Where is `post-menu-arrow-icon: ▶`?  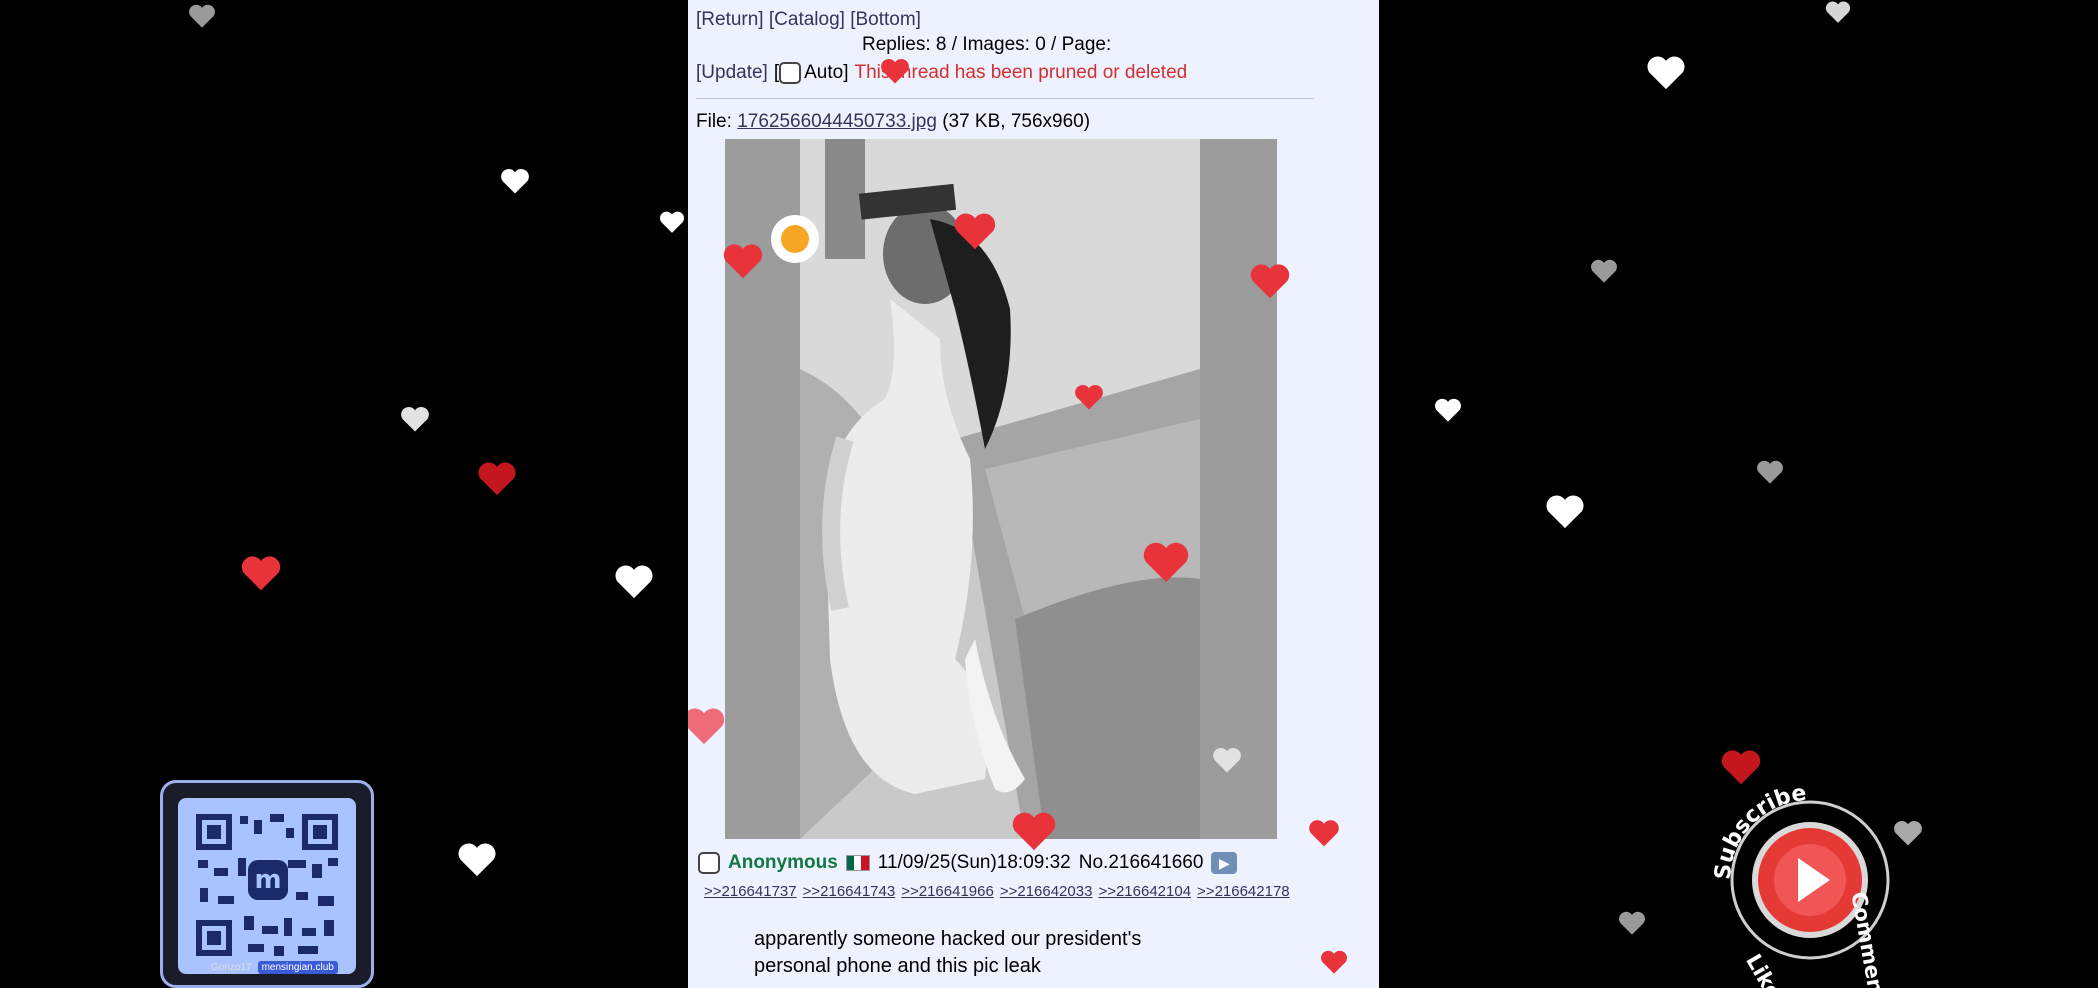 post-menu-arrow-icon: ▶ is located at coordinates (1224, 863).